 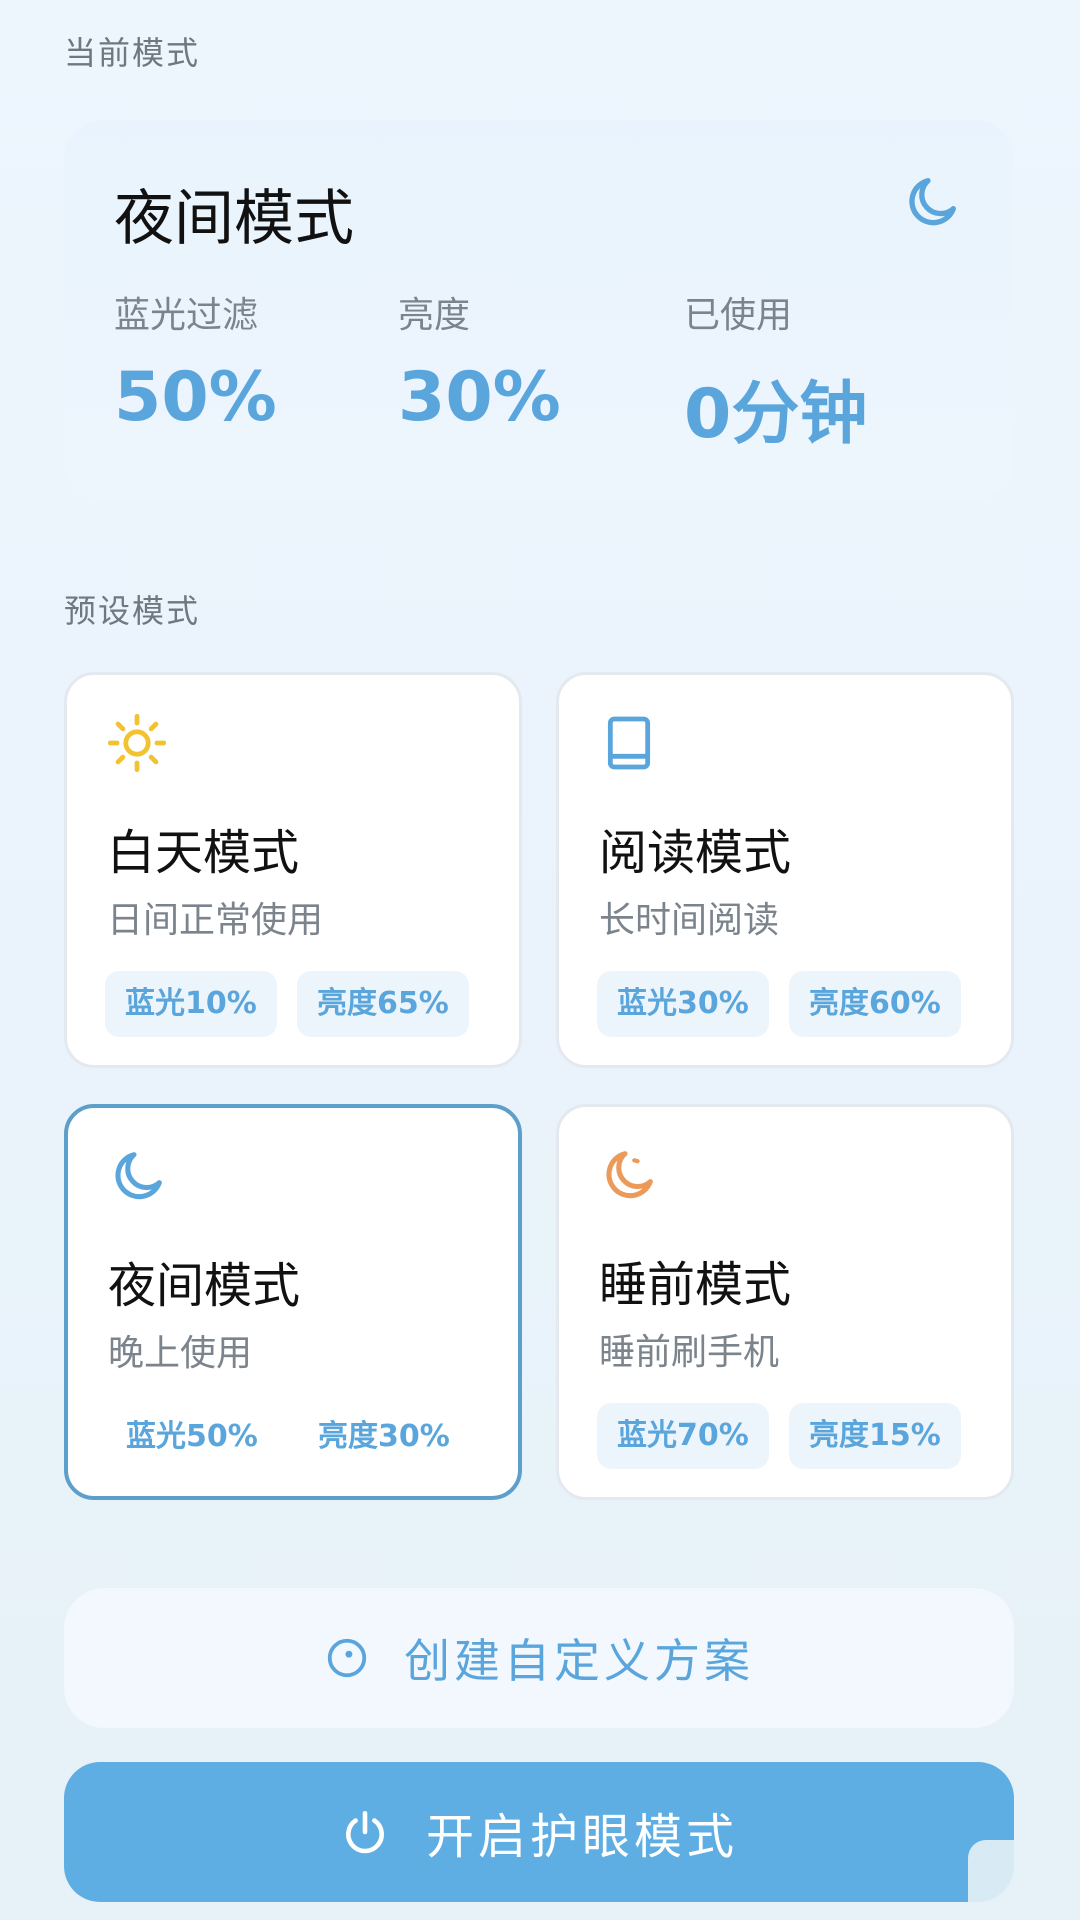 What do you see at coordinates (204, 1286) in the screenshot?
I see `mode-title: 夜间模式` at bounding box center [204, 1286].